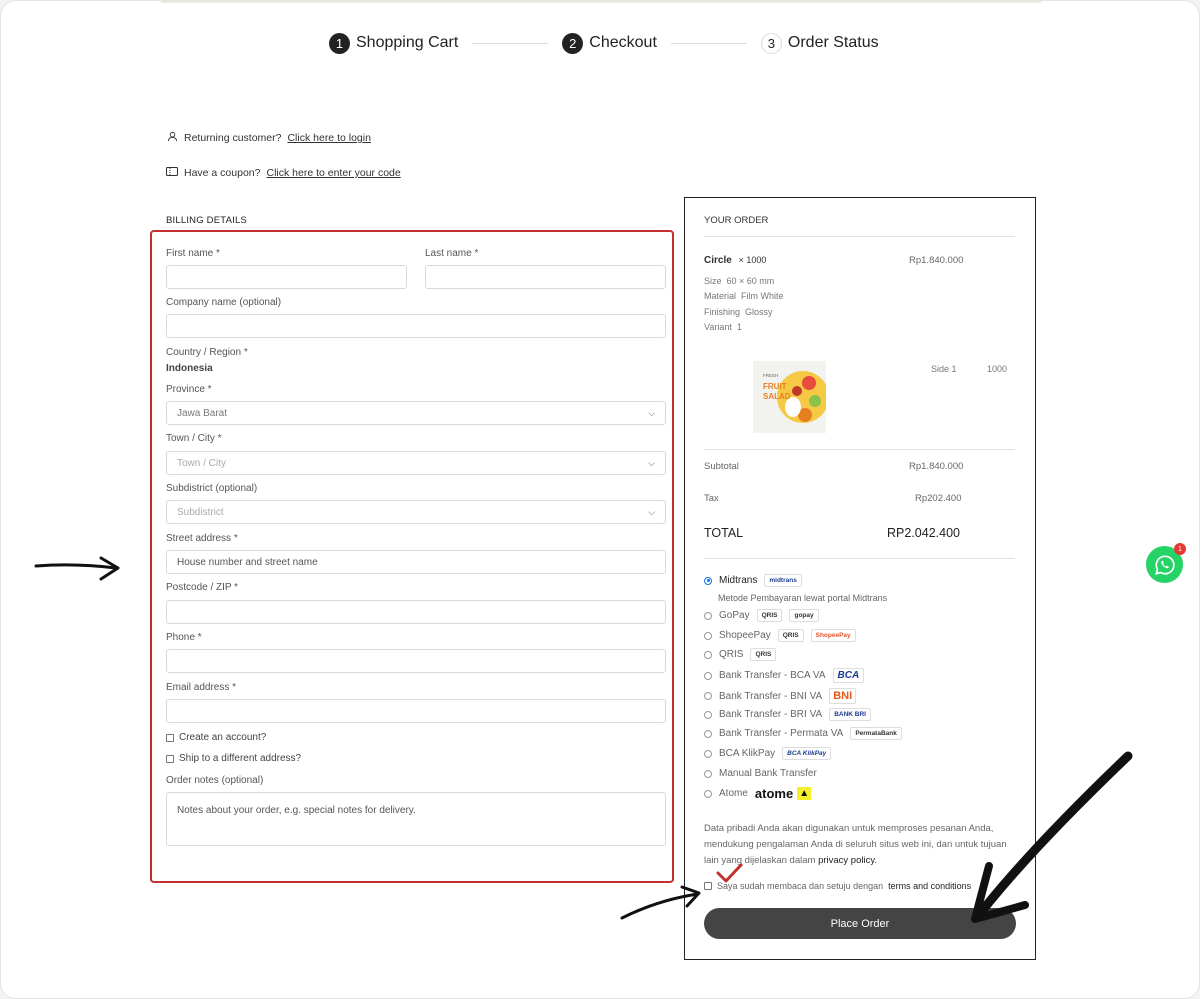 The width and height of the screenshot is (1200, 999). What do you see at coordinates (745, 635) in the screenshot?
I see `payment-label: ShopeePay` at bounding box center [745, 635].